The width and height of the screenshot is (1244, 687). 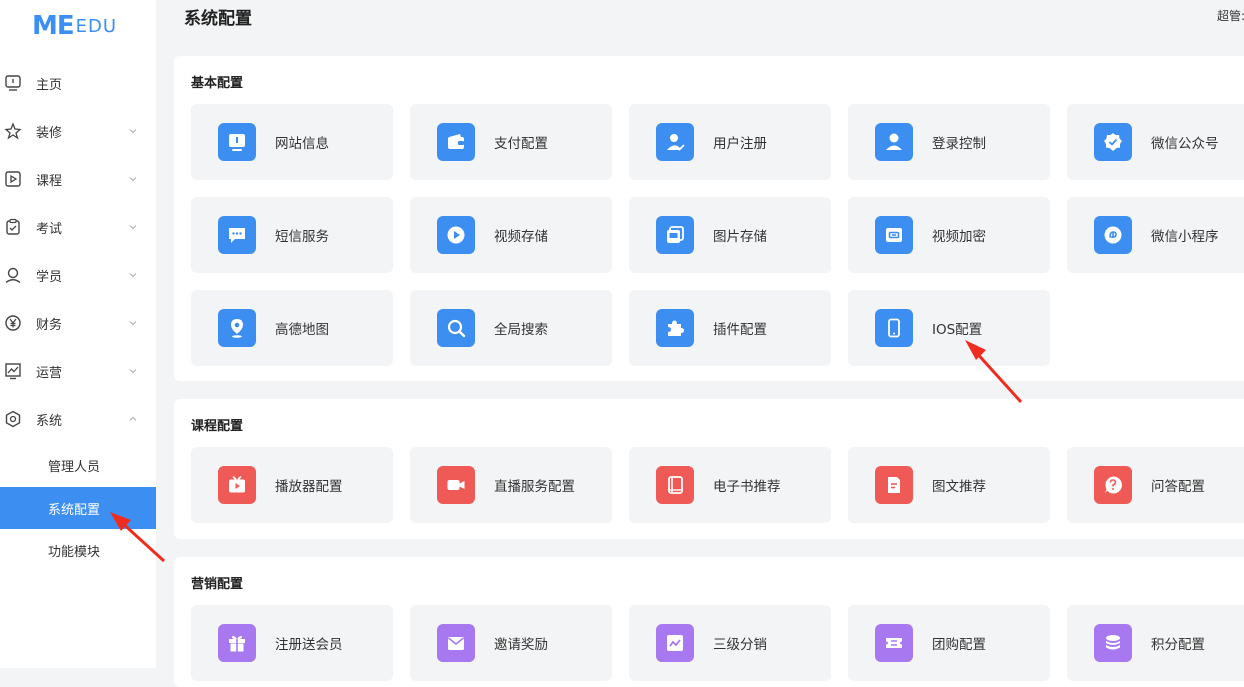 What do you see at coordinates (730, 235) in the screenshot?
I see `card-image-storage: 图片存储` at bounding box center [730, 235].